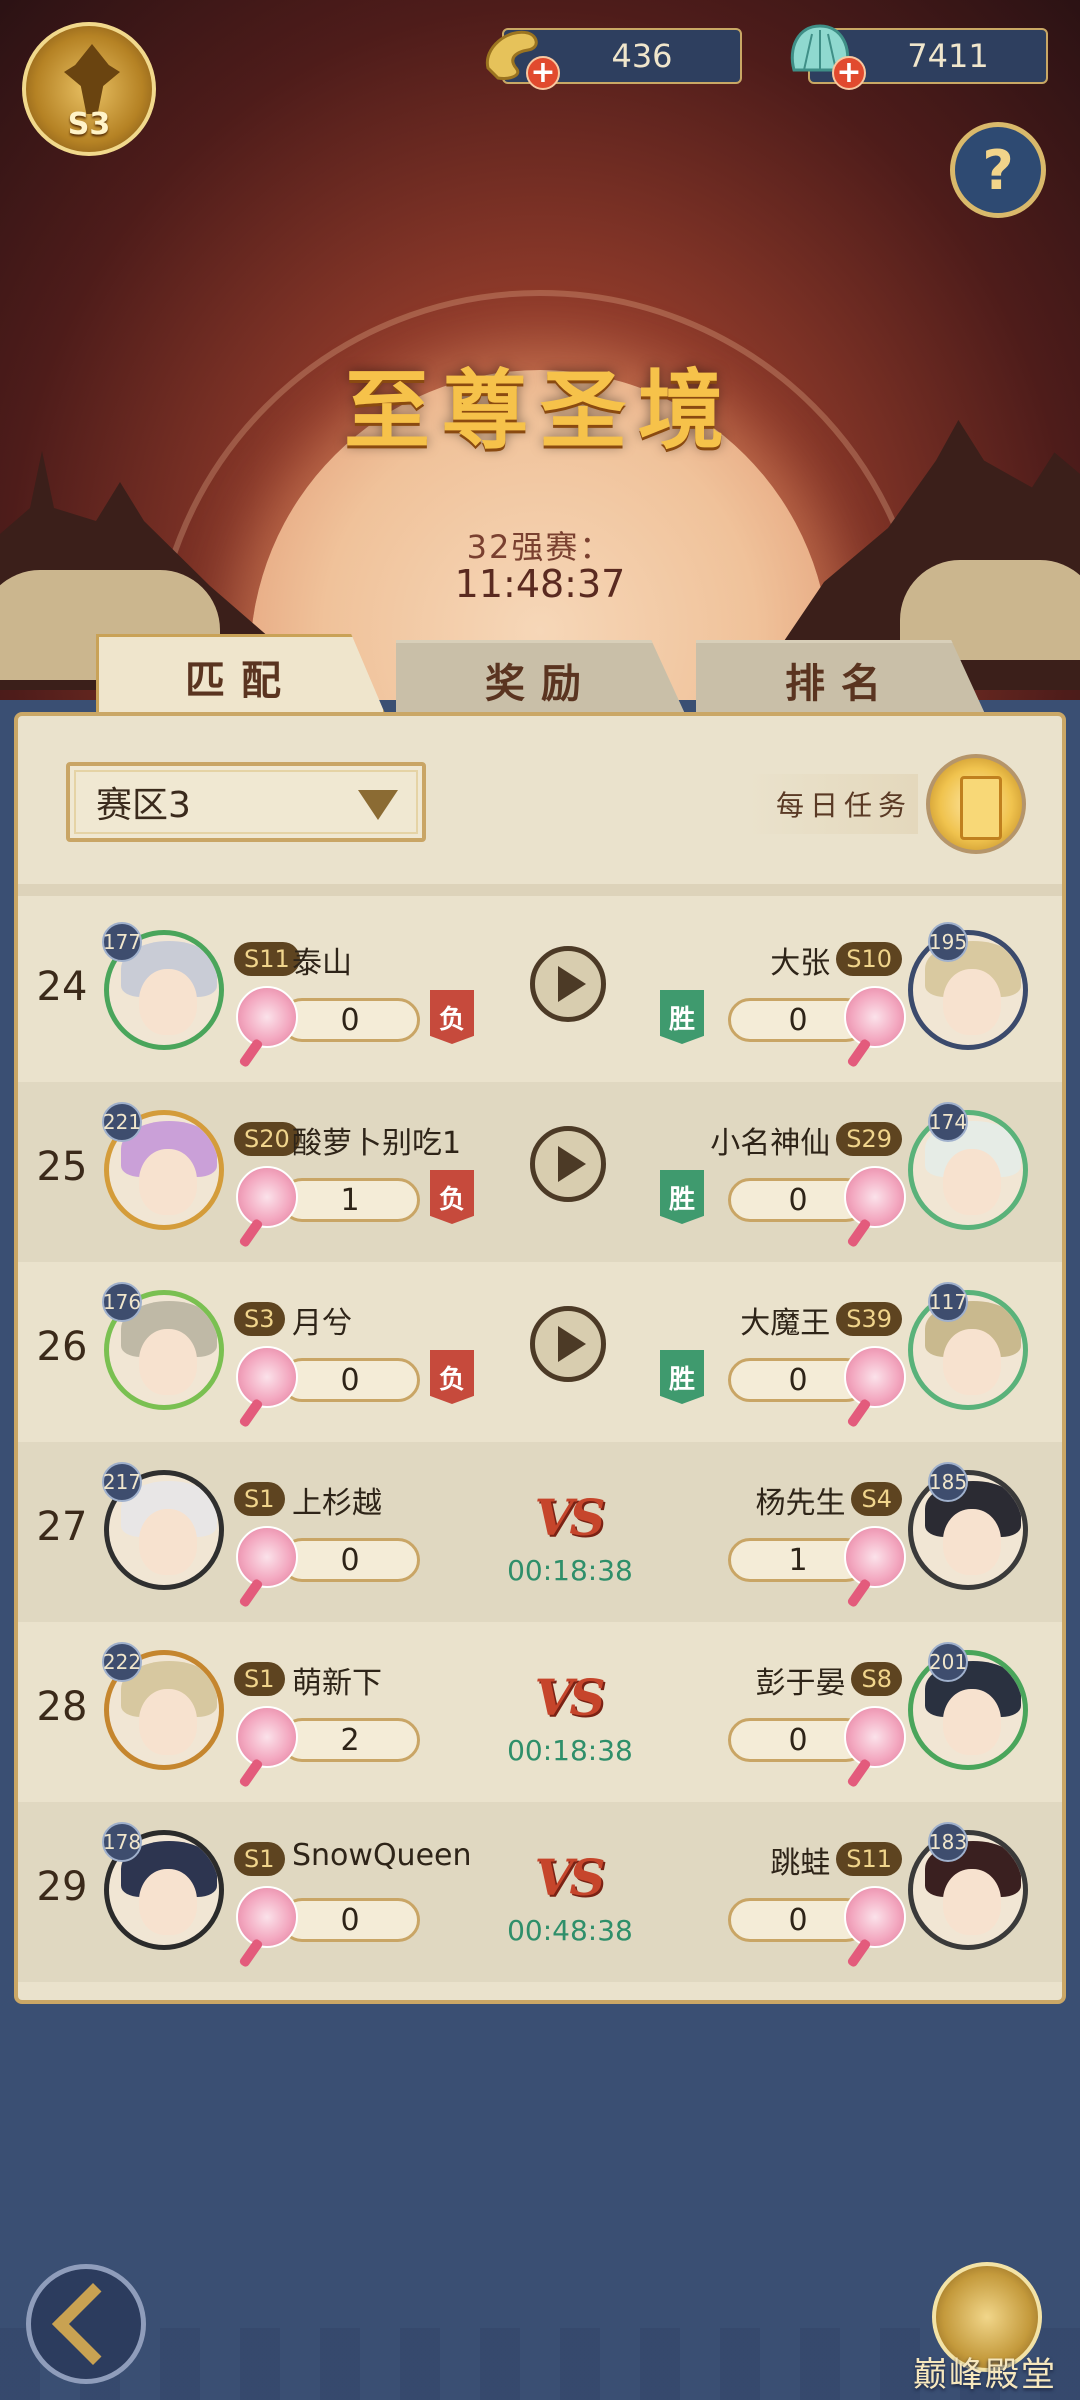 This screenshot has height=2400, width=1080. What do you see at coordinates (876, 1679) in the screenshot?
I see `season-tag: S8` at bounding box center [876, 1679].